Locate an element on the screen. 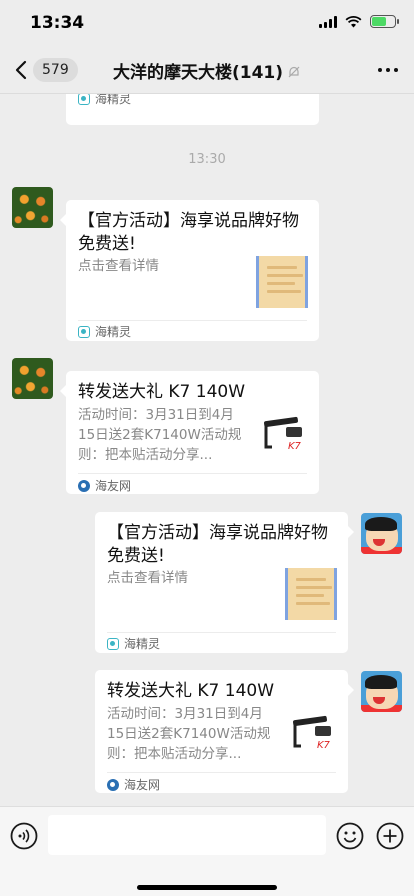  chat-title: 大洋的摩天大楼(141) is located at coordinates (207, 70).